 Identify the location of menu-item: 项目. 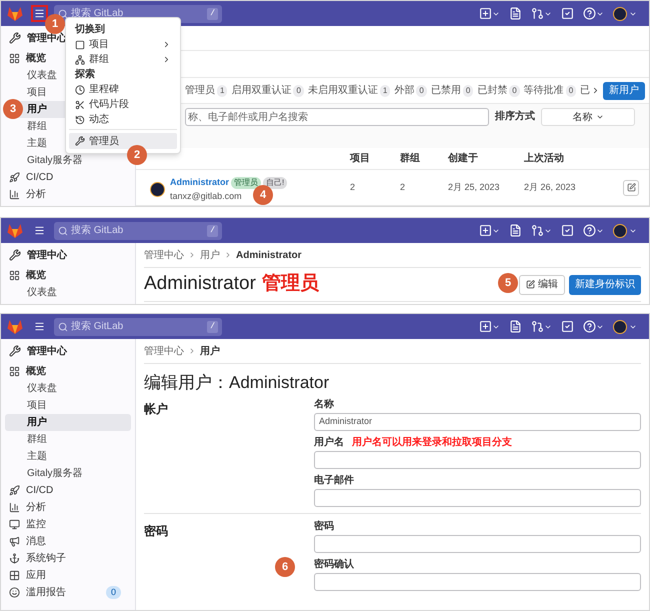
(123, 44).